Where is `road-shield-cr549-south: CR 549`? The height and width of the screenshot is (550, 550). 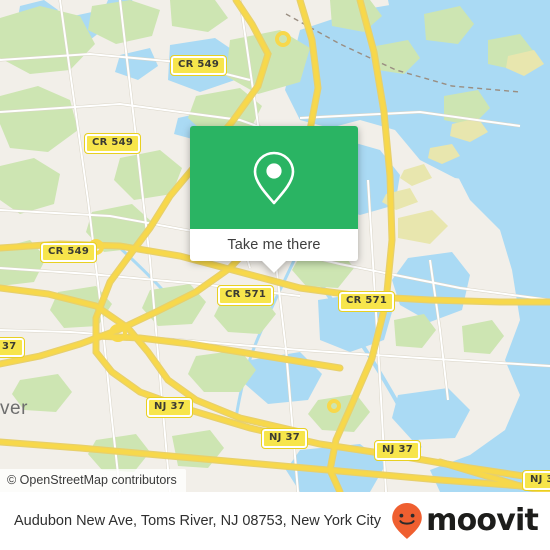
road-shield-cr549-south: CR 549 is located at coordinates (68, 252).